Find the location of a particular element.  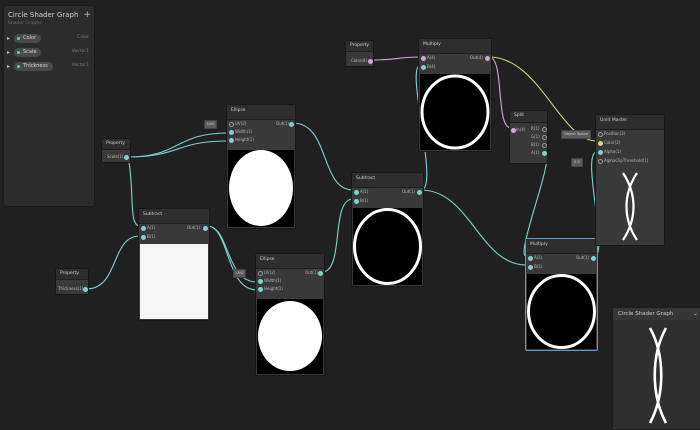

subtract-node-2: Subtract A(1) B(1) Out(1) is located at coordinates (387, 229).